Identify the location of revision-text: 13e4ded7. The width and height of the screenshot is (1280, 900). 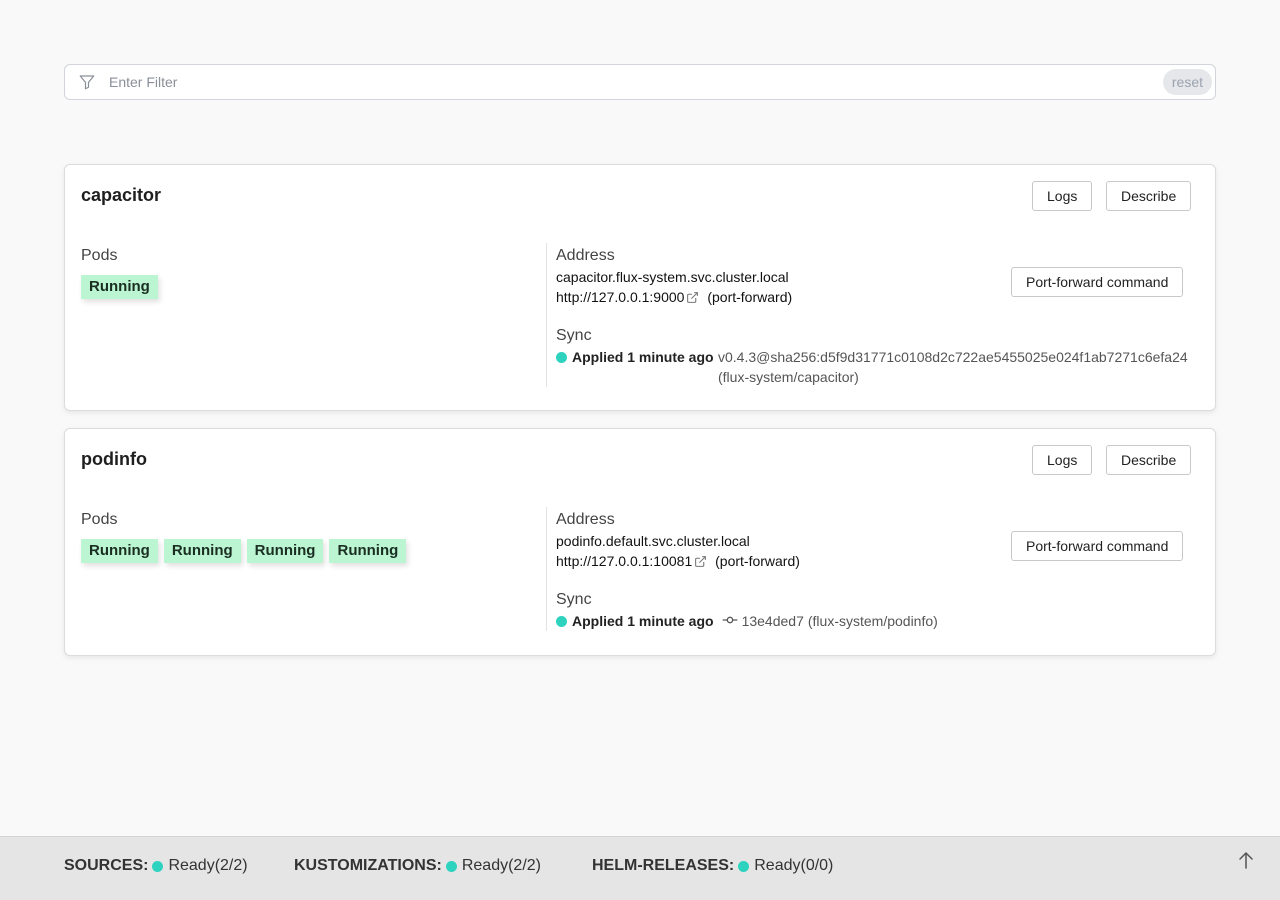
(772, 621).